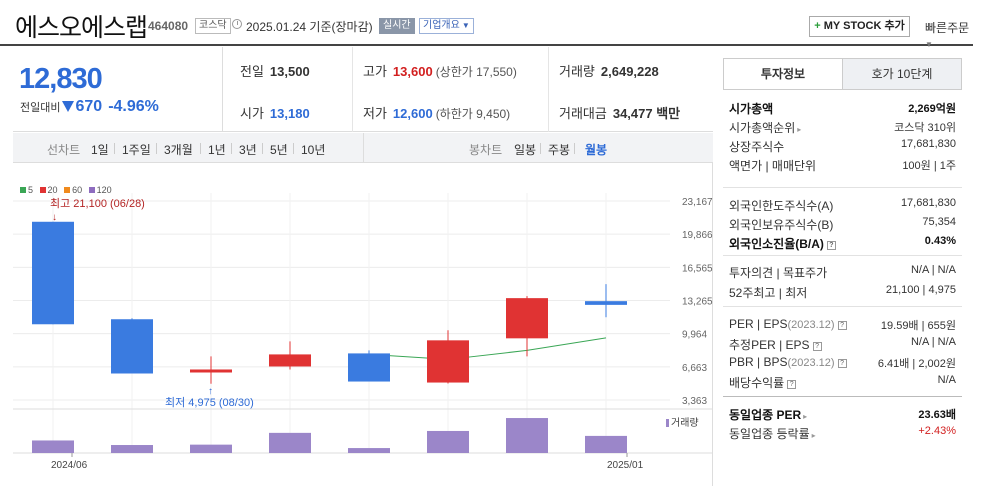  Describe the element at coordinates (73, 190) in the screenshot. I see `legend-ma60: 60` at that location.